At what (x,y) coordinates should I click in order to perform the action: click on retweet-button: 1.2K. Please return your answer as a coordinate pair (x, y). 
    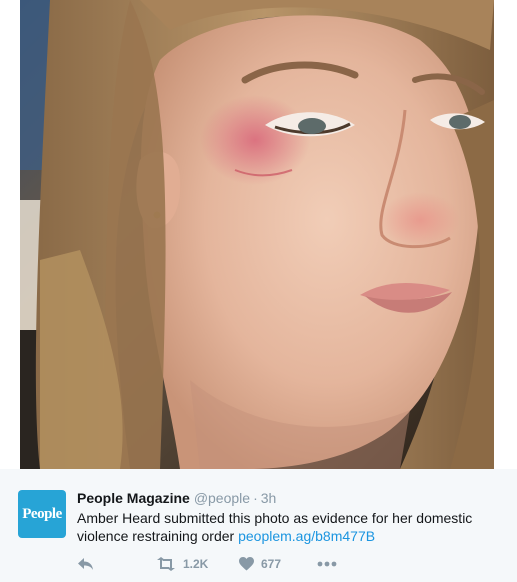
    Looking at the image, I should click on (197, 564).